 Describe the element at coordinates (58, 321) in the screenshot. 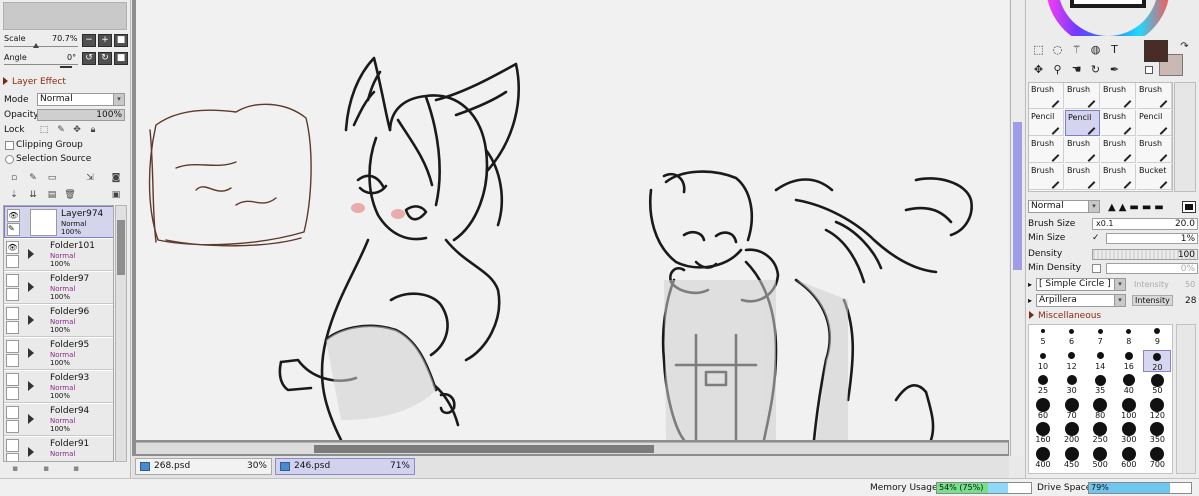

I see `layer-row: Folder96 Normal 100%` at that location.